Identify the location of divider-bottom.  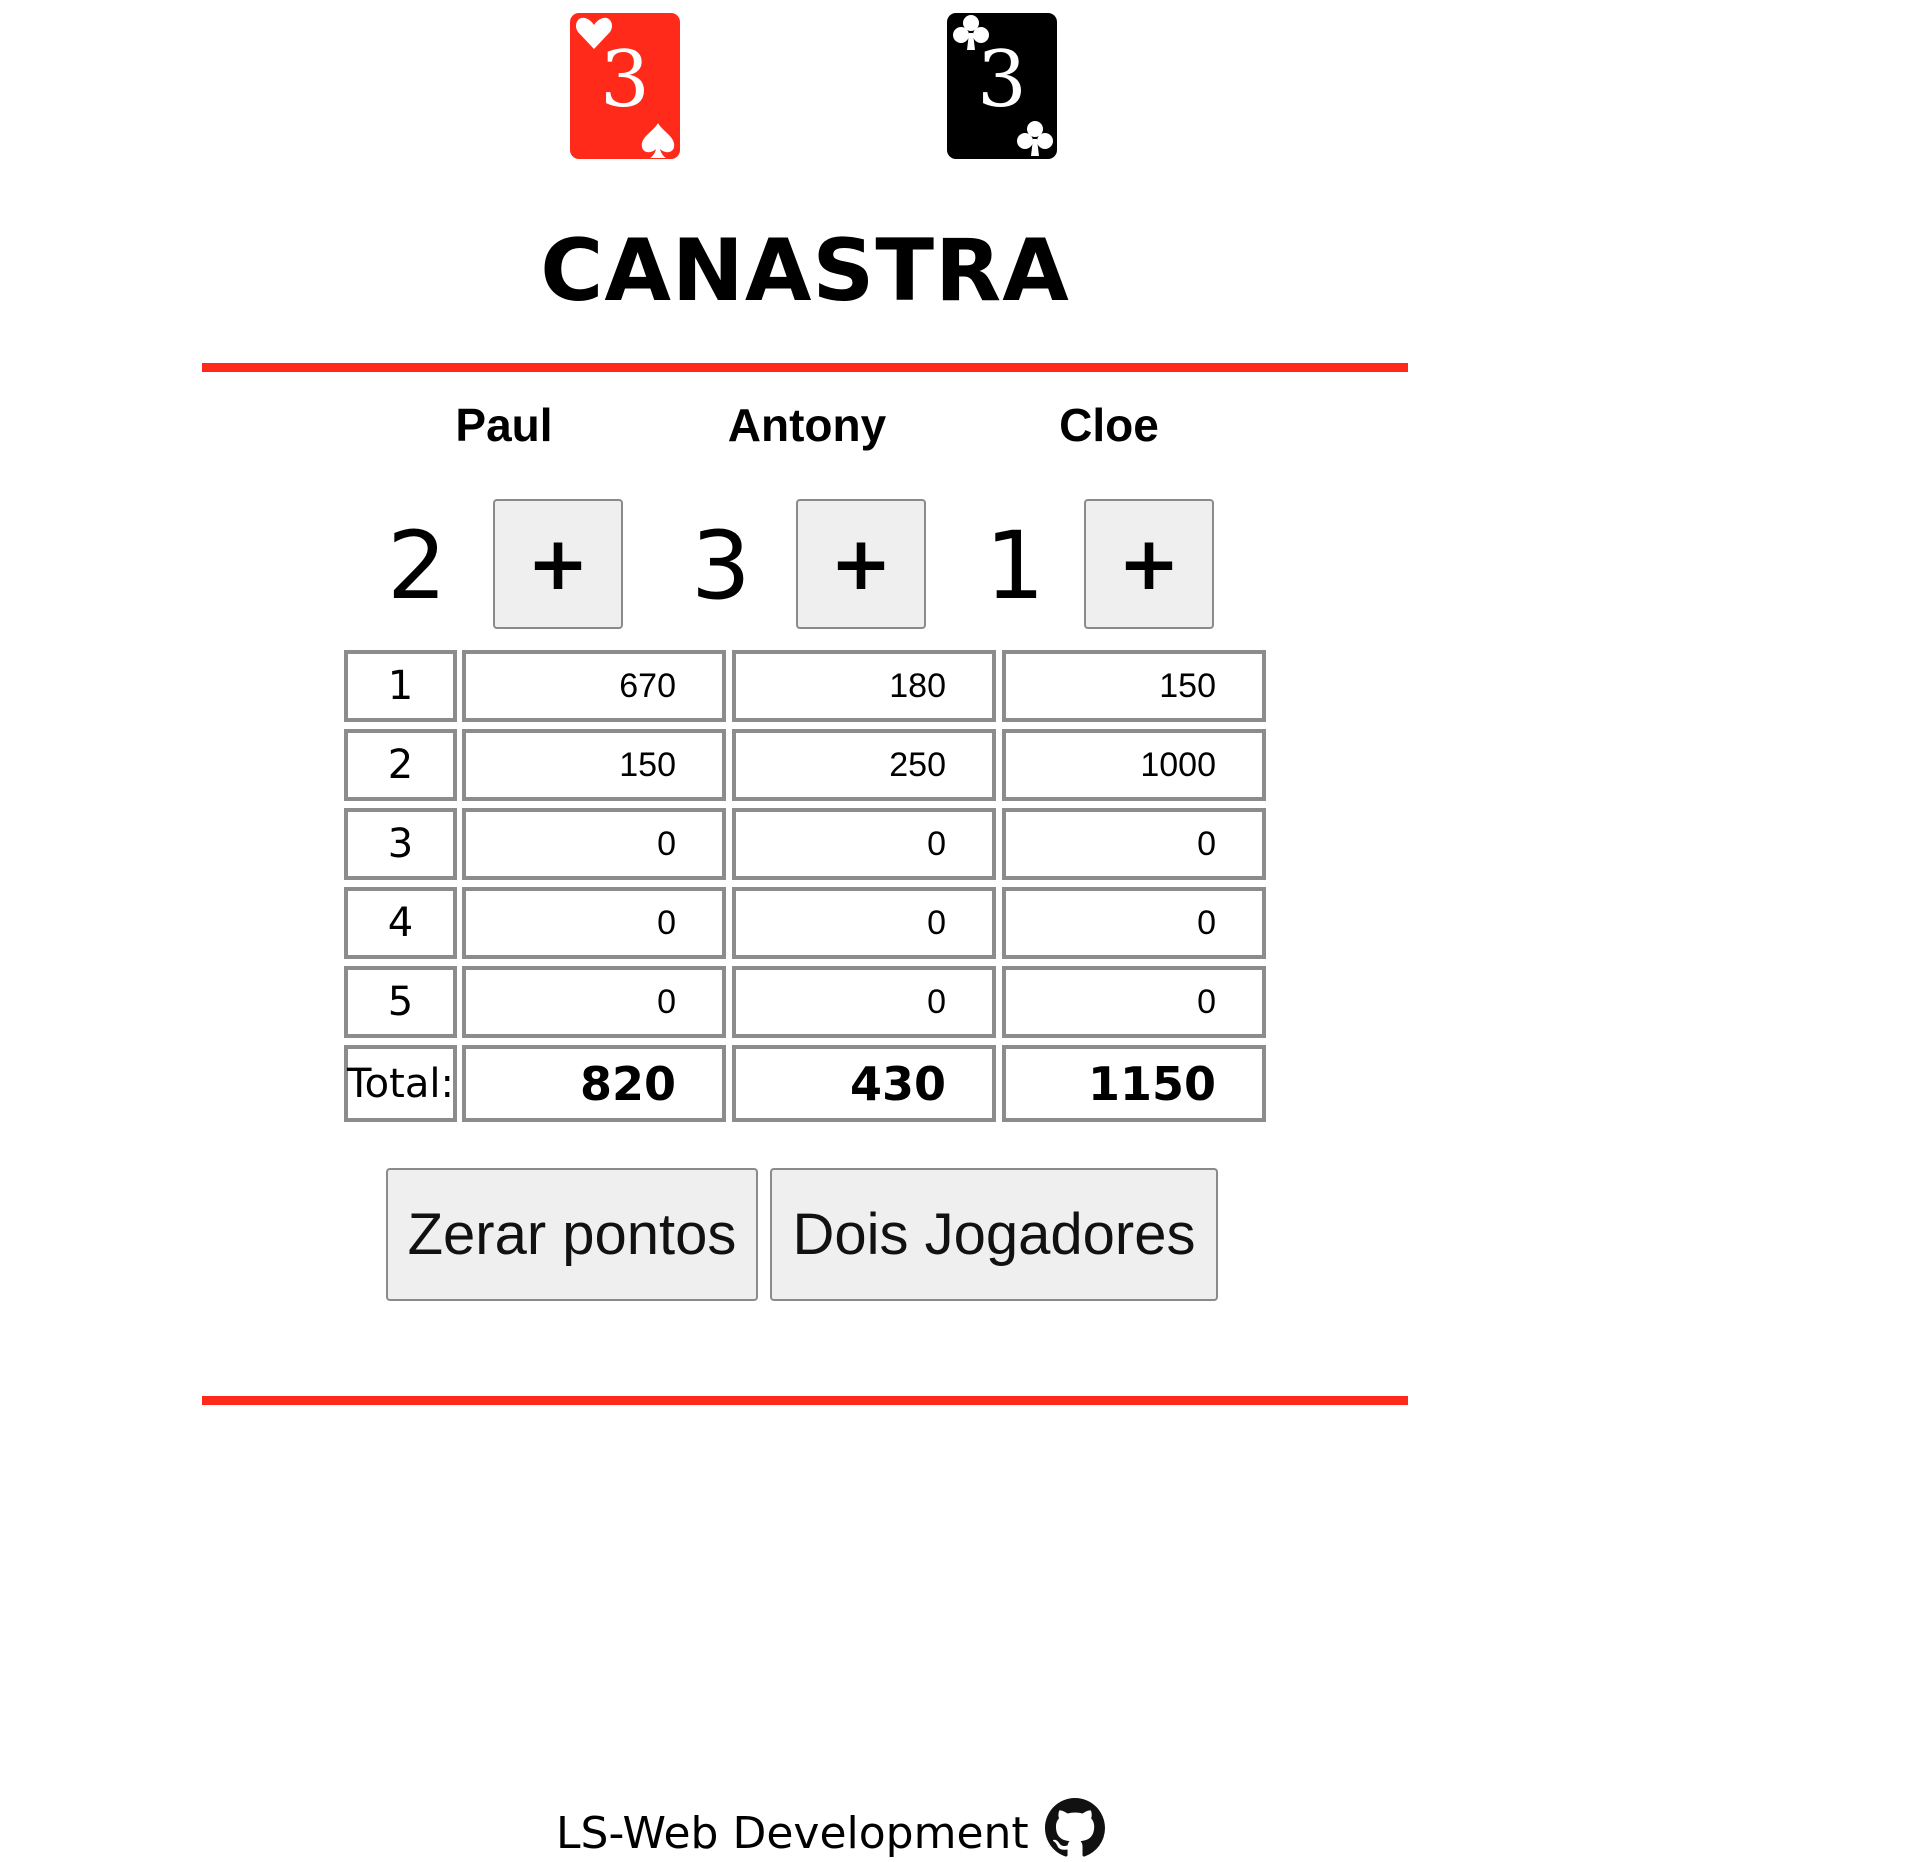
(805, 1400).